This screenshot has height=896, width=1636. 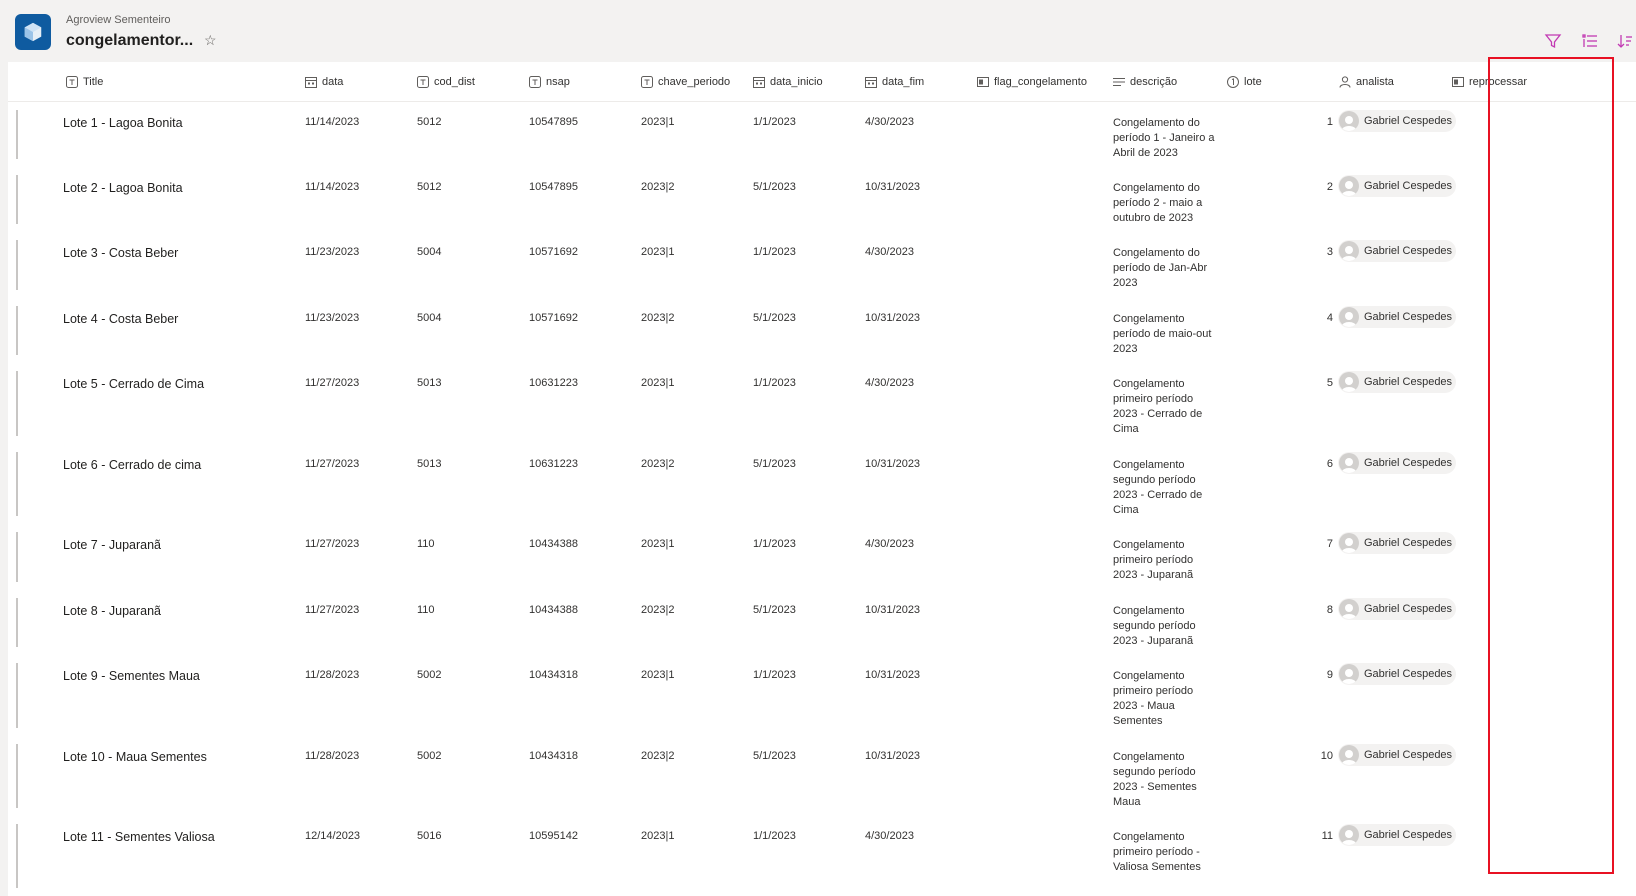 What do you see at coordinates (120, 319) in the screenshot?
I see `row-title-link: Lote 4 - Costa Beber` at bounding box center [120, 319].